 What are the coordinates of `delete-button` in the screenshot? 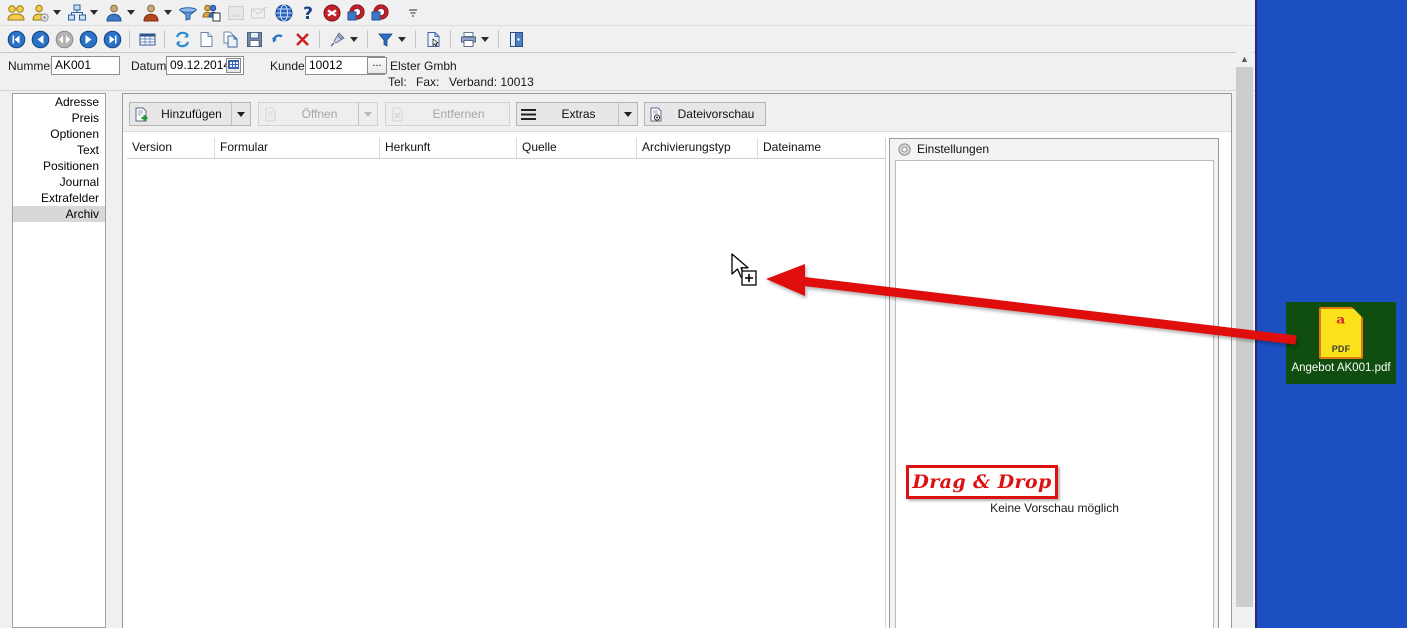 It's located at (302, 39).